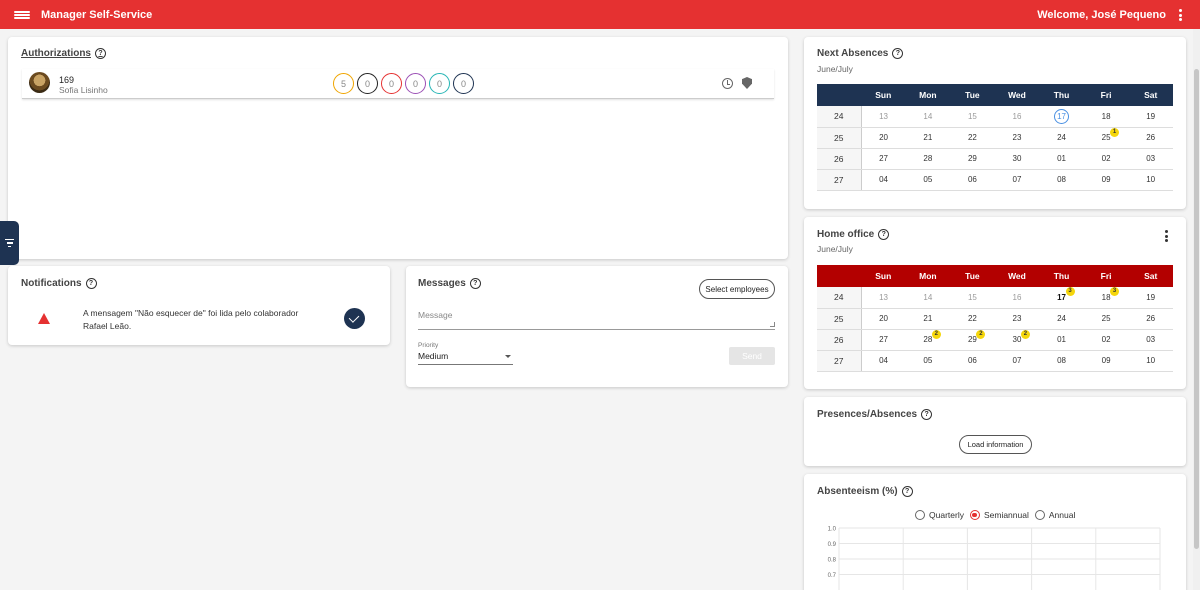 Image resolution: width=1200 pixels, height=590 pixels. Describe the element at coordinates (832, 530) in the screenshot. I see `y-tick-label: 1.0` at that location.